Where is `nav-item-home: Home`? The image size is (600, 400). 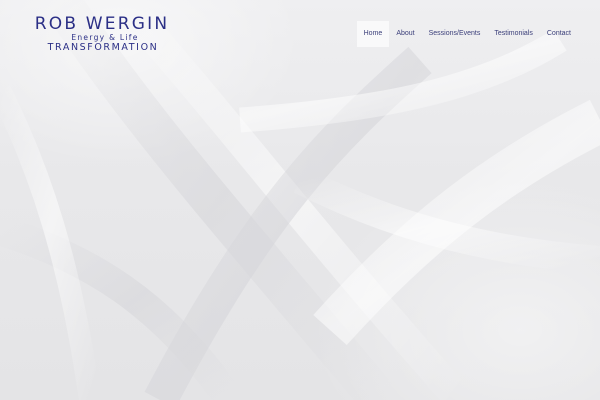 nav-item-home: Home is located at coordinates (373, 34).